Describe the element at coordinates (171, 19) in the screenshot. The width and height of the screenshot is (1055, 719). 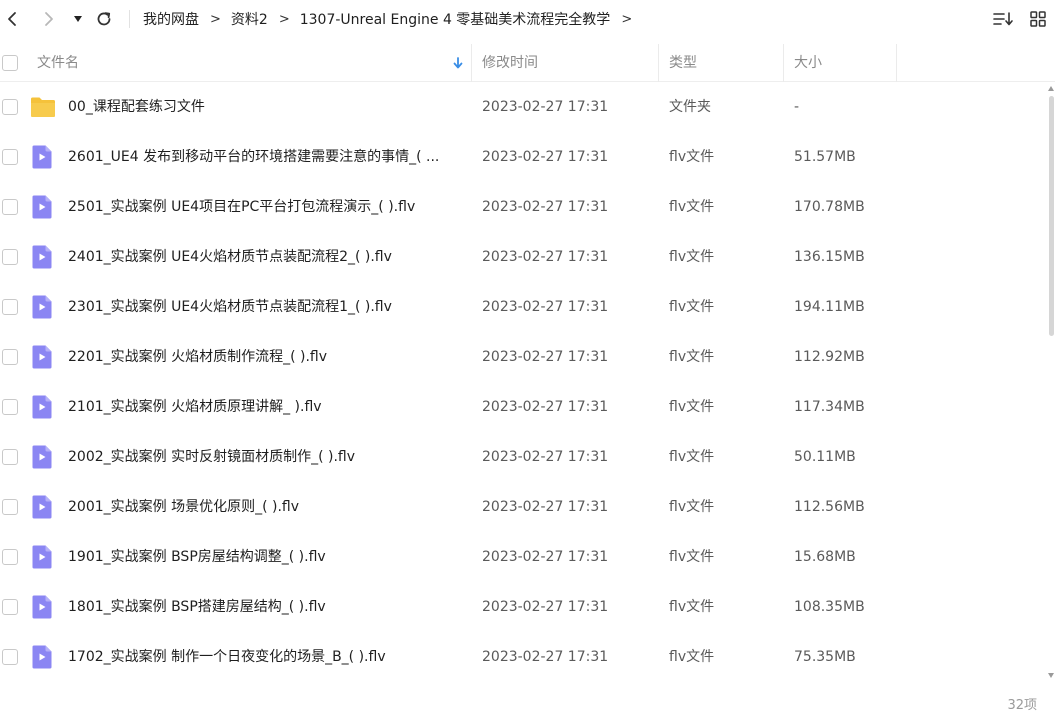
I see `breadcrumb-item-root: 我的网盘` at that location.